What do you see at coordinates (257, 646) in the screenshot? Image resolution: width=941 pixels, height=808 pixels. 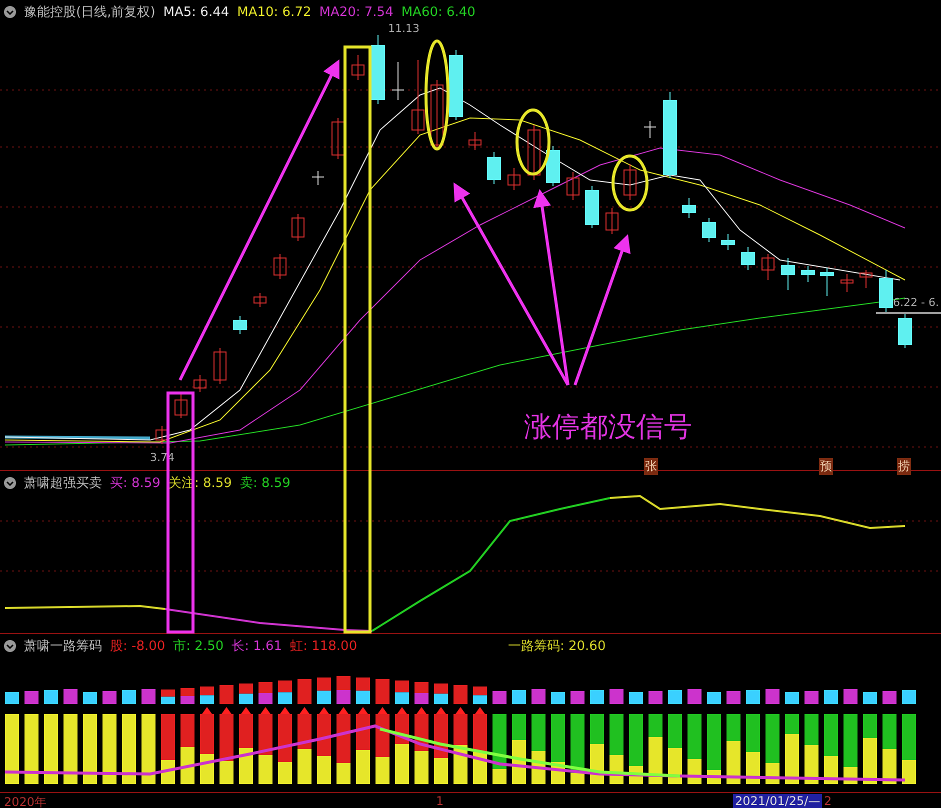 I see `indicator-value: 长: 1.61` at bounding box center [257, 646].